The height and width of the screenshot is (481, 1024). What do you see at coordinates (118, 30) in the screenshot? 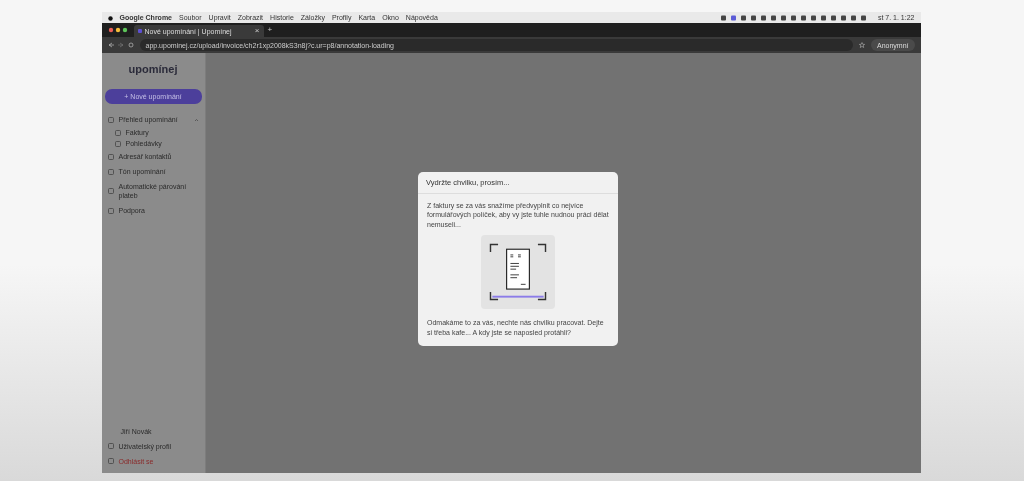
I see `window-controls` at bounding box center [118, 30].